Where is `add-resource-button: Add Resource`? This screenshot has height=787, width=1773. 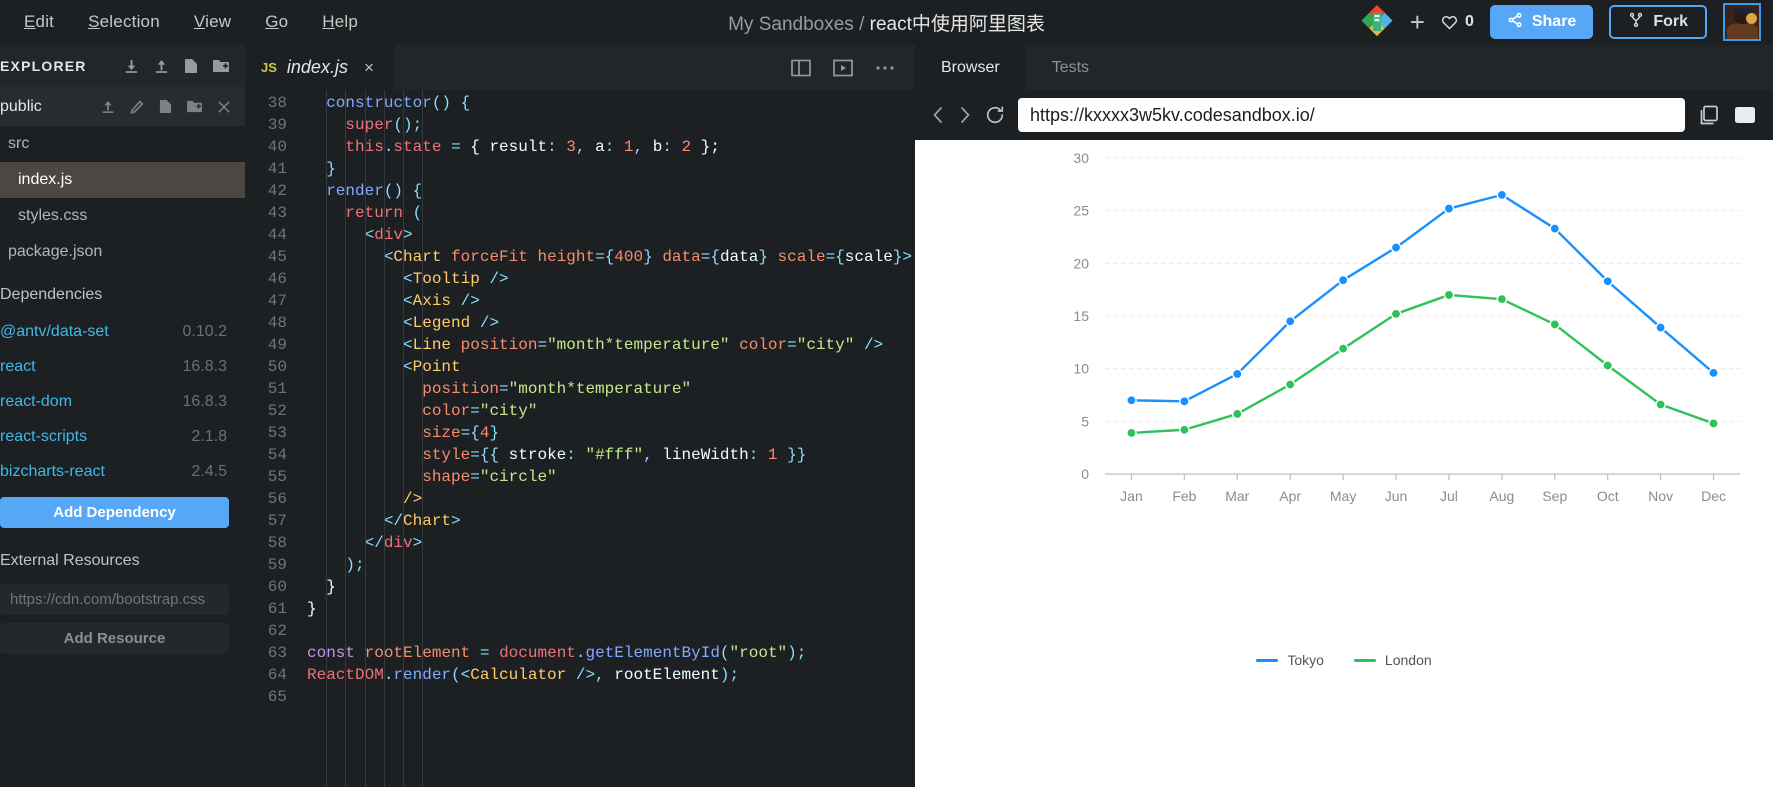
add-resource-button: Add Resource is located at coordinates (114, 638).